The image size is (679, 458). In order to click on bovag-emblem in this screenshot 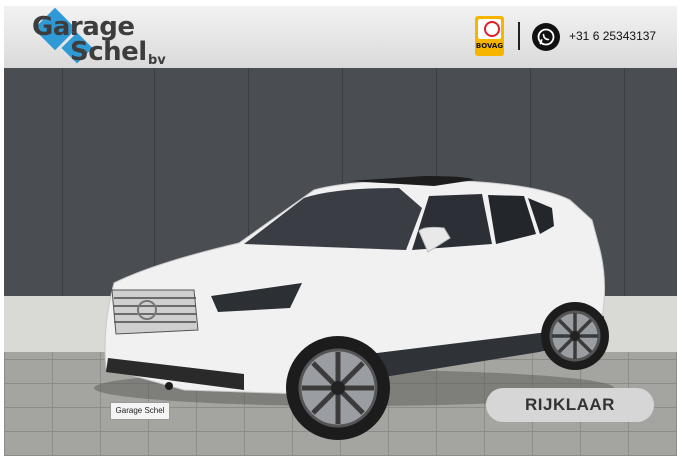, I will do `click(489, 29)`.